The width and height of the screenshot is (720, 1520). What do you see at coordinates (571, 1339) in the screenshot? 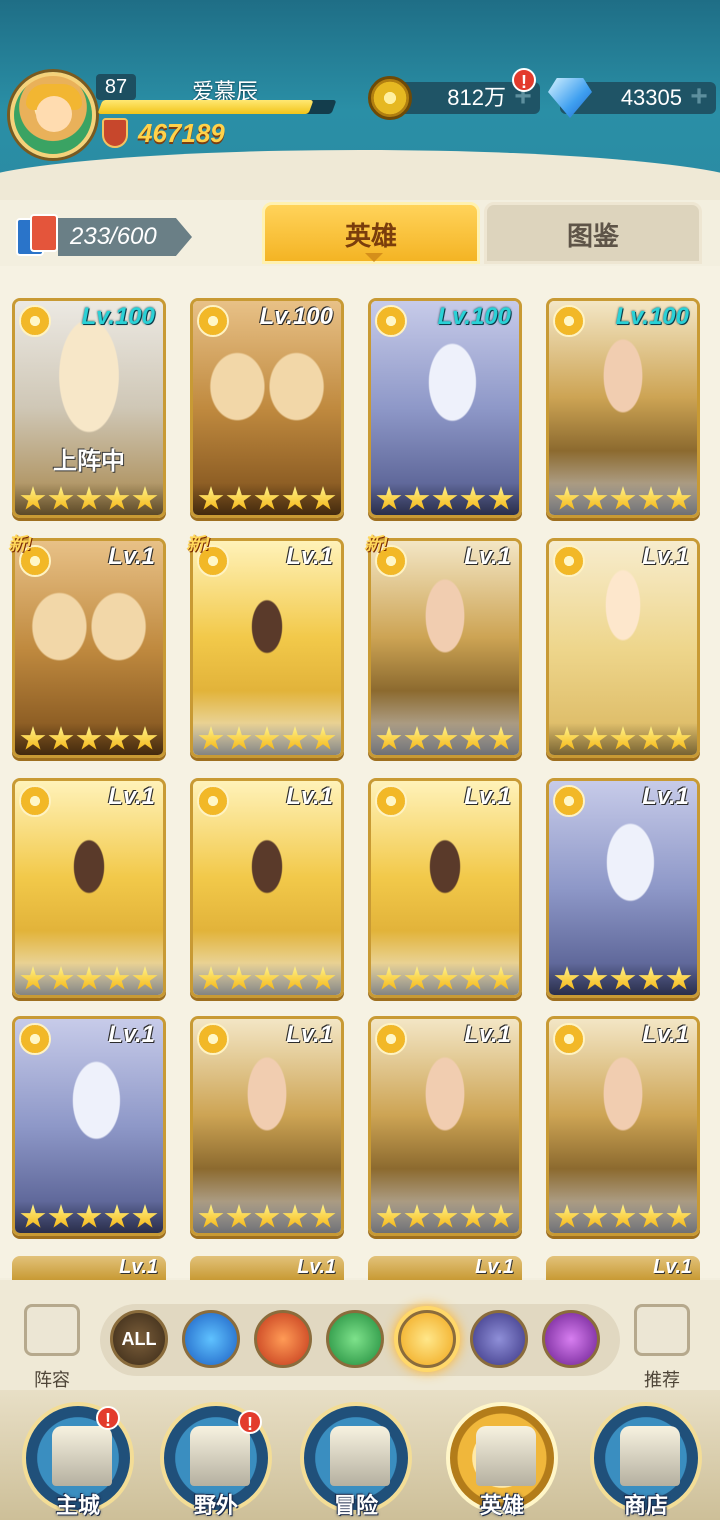
I see `filter-void-icon` at bounding box center [571, 1339].